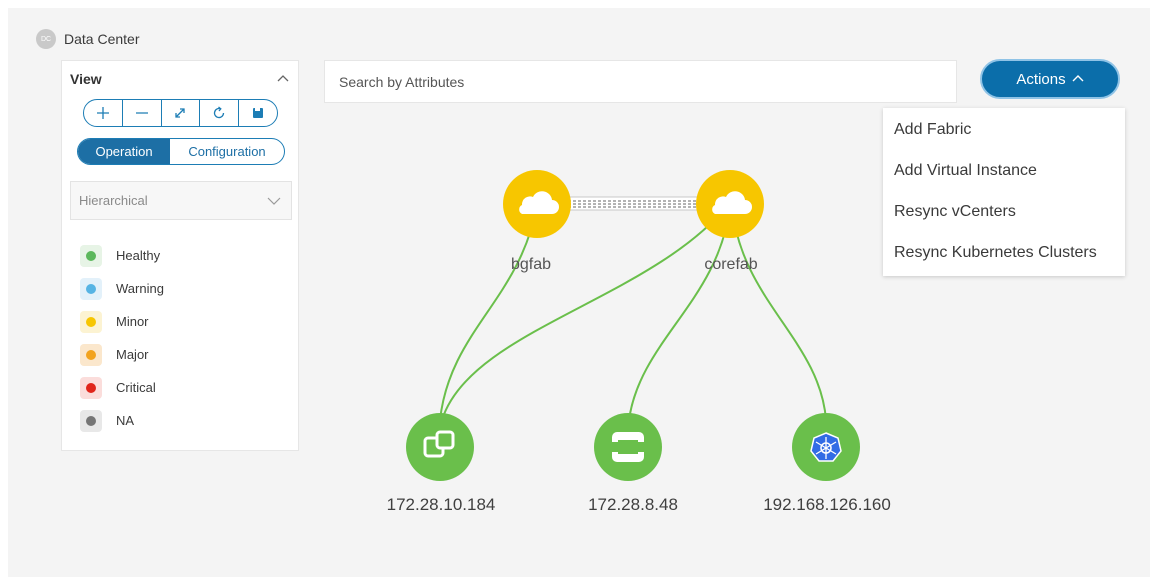 This screenshot has width=1150, height=577. What do you see at coordinates (679, 312) in the screenshot?
I see `link-corefab-openstack` at bounding box center [679, 312].